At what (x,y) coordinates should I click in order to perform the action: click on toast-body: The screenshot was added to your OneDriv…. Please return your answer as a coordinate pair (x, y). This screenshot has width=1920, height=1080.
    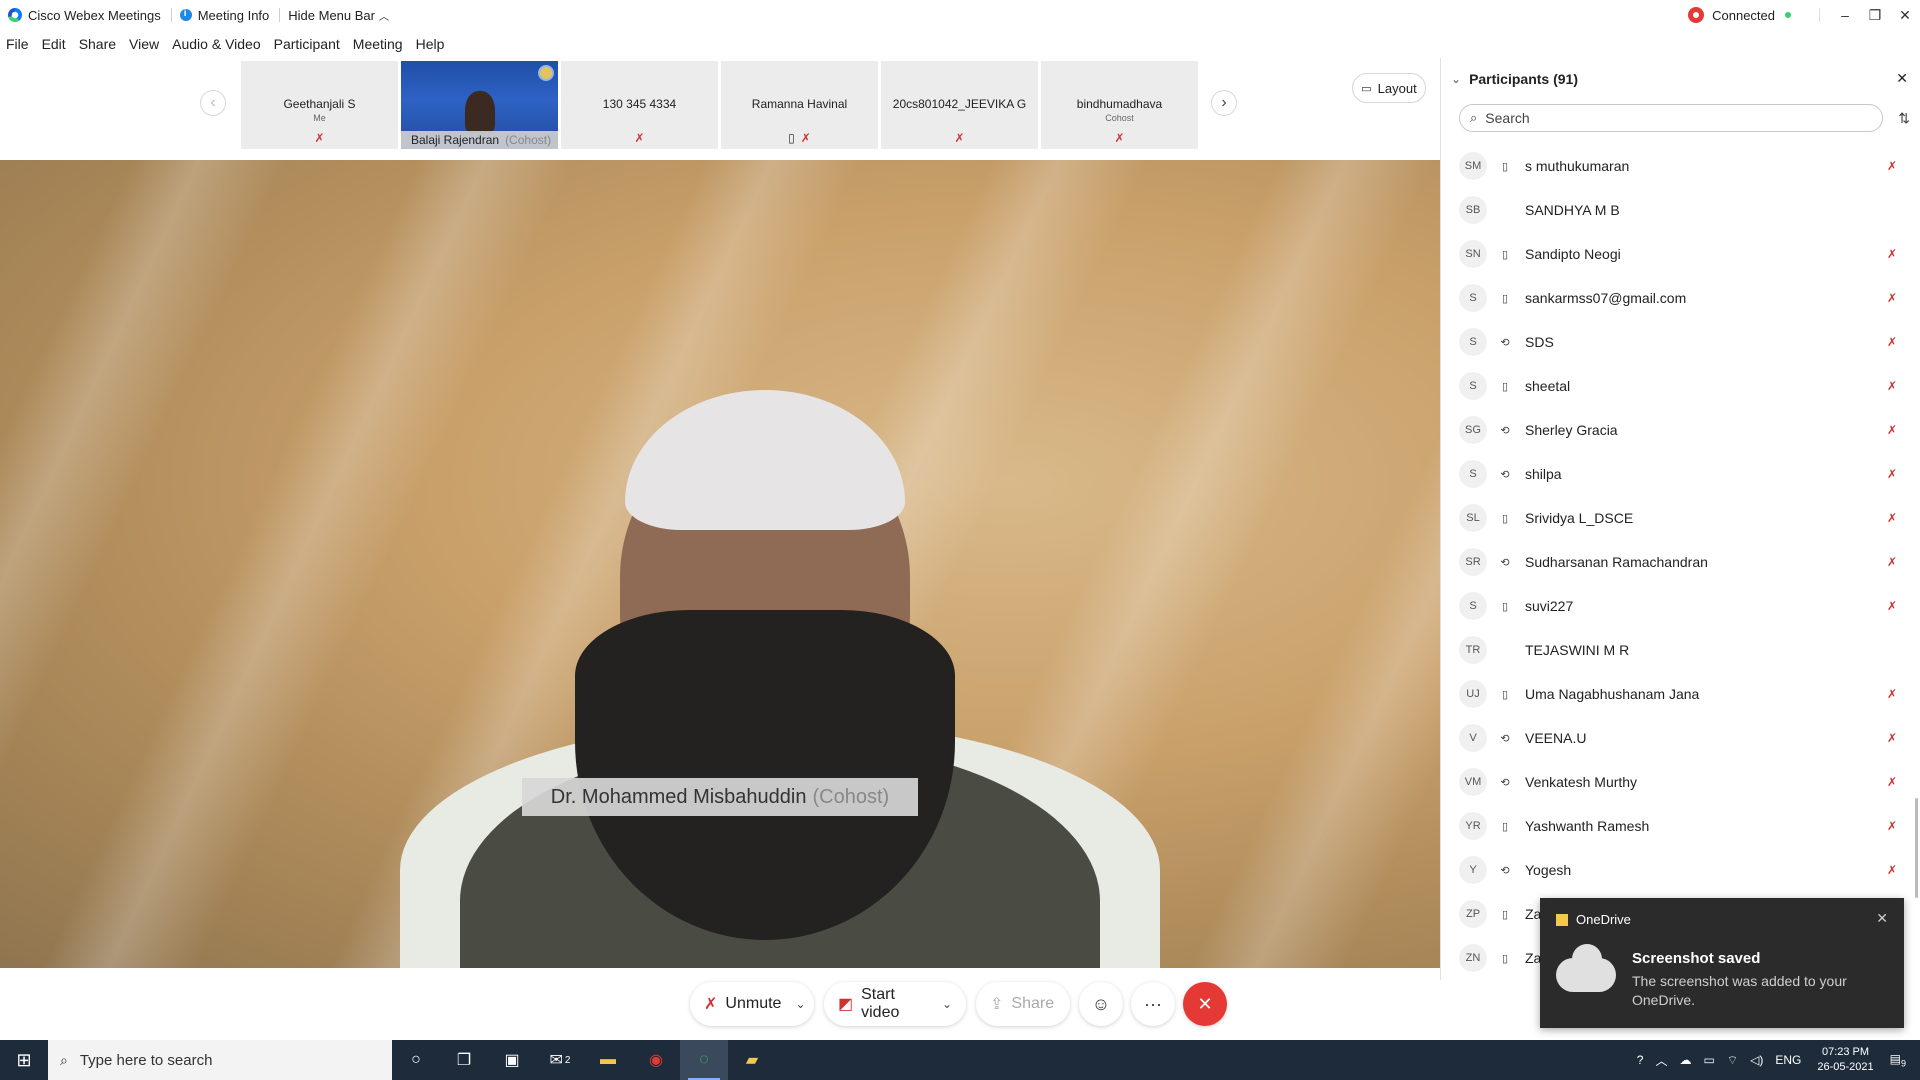
    Looking at the image, I should click on (1739, 990).